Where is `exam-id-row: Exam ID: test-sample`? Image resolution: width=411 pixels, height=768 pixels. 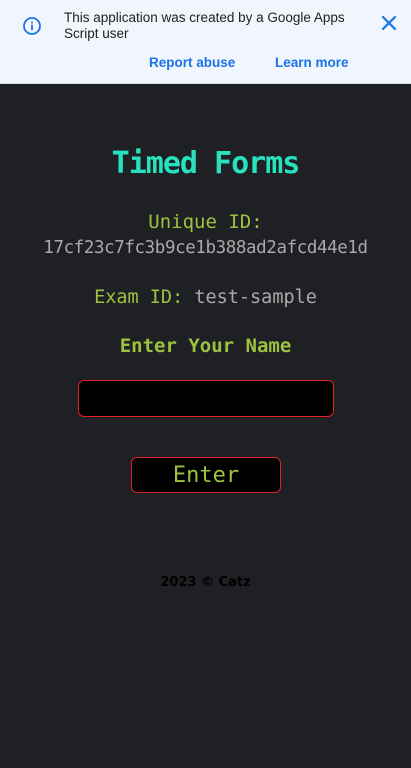 exam-id-row: Exam ID: test-sample is located at coordinates (205, 297).